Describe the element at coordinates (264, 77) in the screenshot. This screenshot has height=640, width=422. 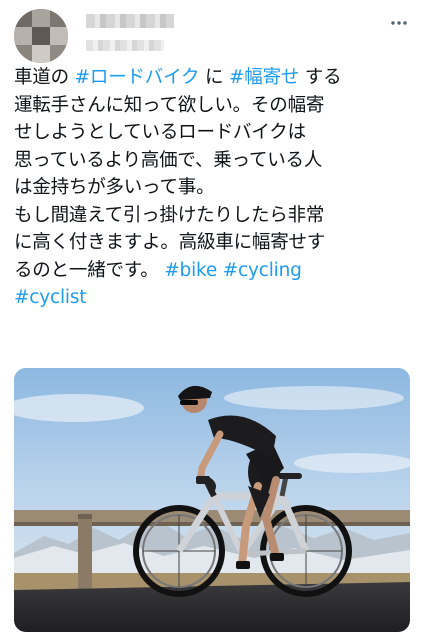
I see `hashtag-link: #幅寄せ` at that location.